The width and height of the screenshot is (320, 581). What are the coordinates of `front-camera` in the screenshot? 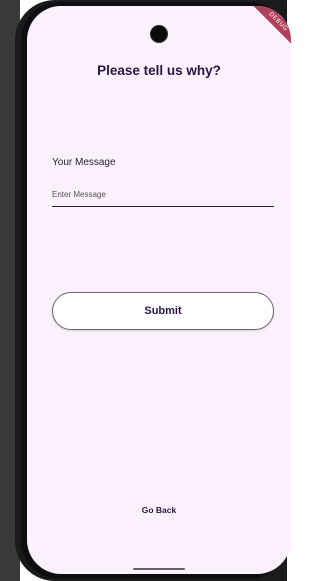 It's located at (159, 34).